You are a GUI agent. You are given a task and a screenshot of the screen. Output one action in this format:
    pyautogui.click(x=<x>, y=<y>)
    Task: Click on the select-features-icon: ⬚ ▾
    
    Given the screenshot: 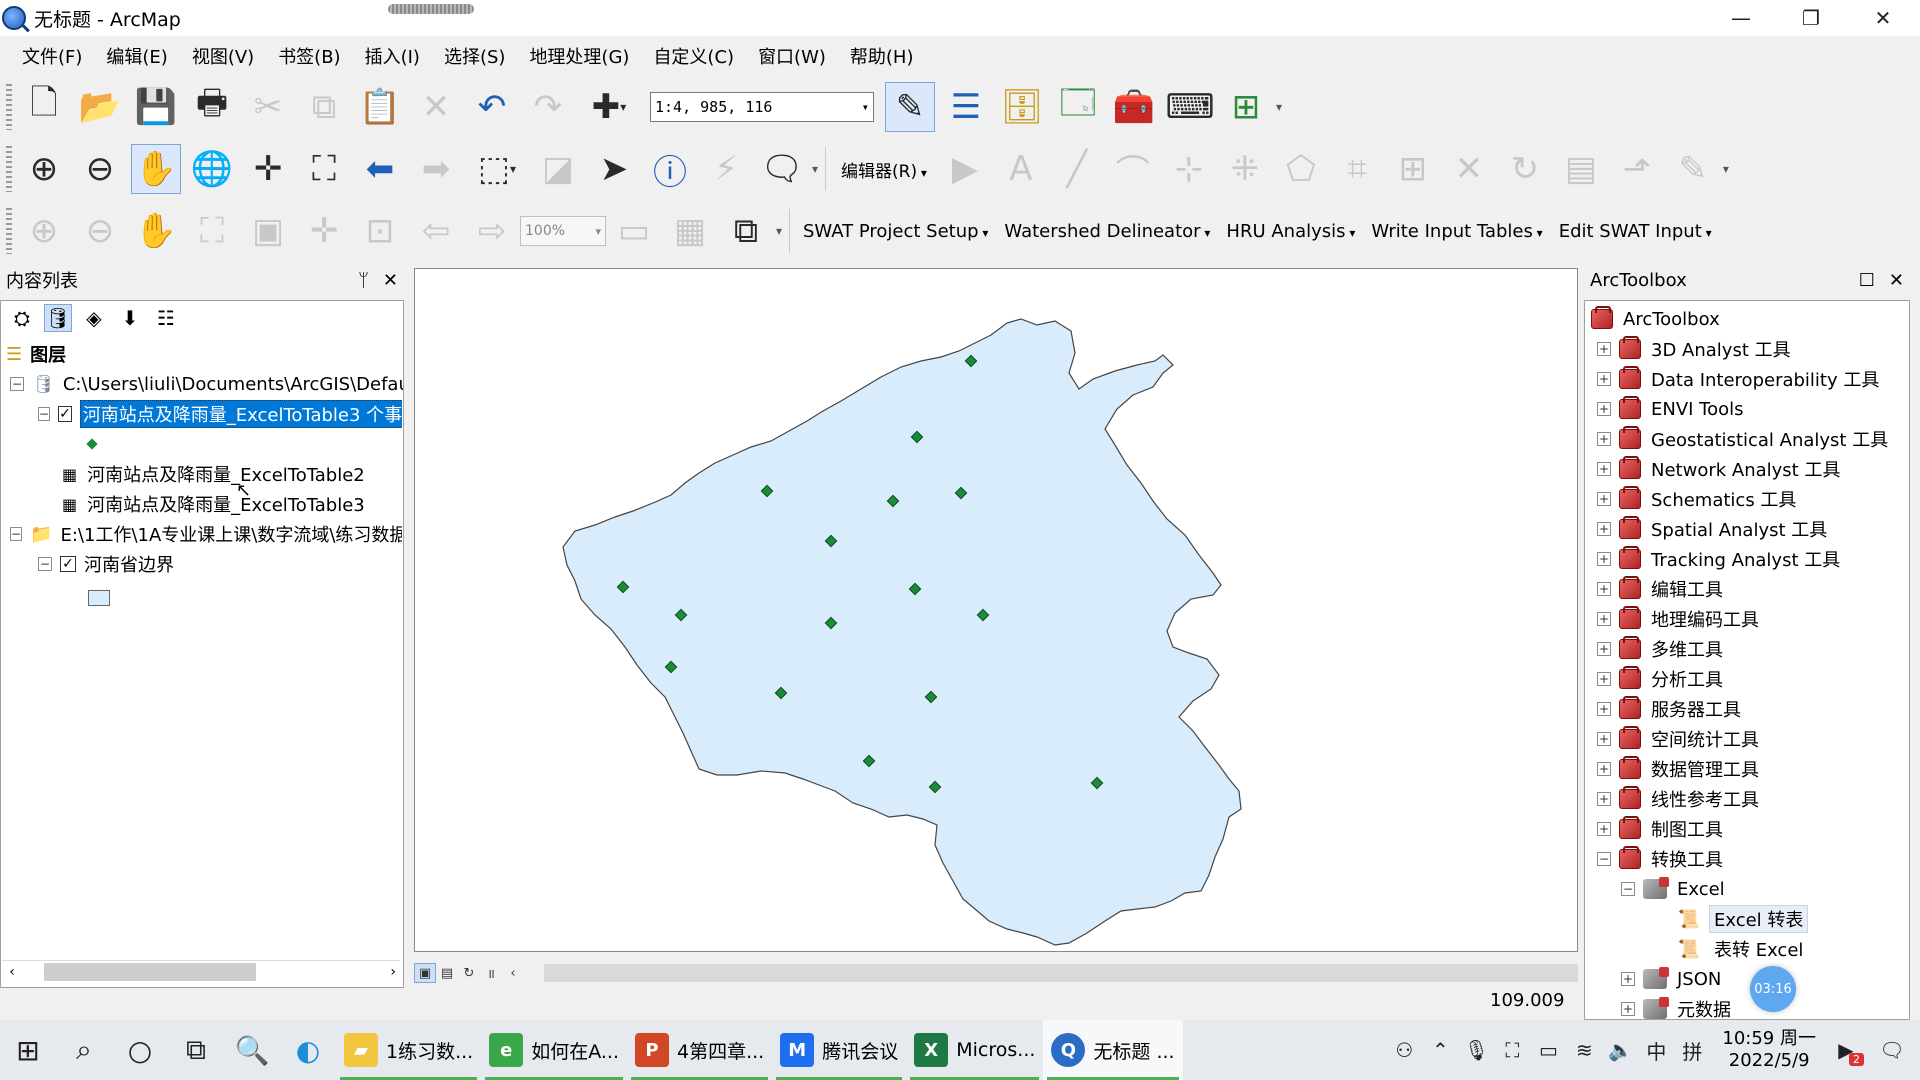 What is the action you would take?
    pyautogui.click(x=497, y=169)
    